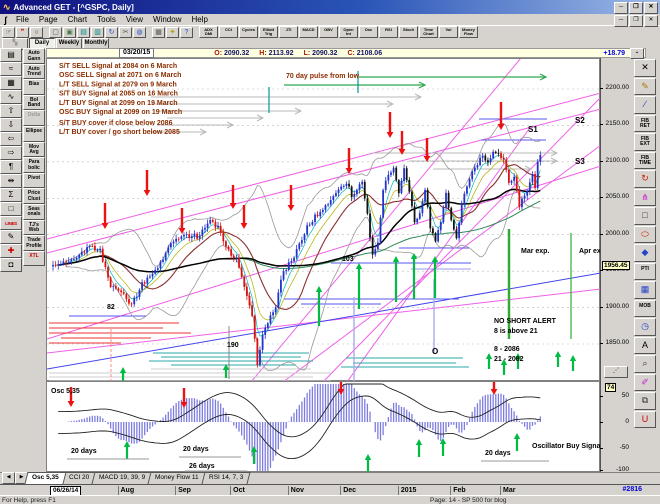 The height and width of the screenshot is (504, 660). What do you see at coordinates (248, 32) in the screenshot?
I see `study-button-cycles: Cycles` at bounding box center [248, 32].